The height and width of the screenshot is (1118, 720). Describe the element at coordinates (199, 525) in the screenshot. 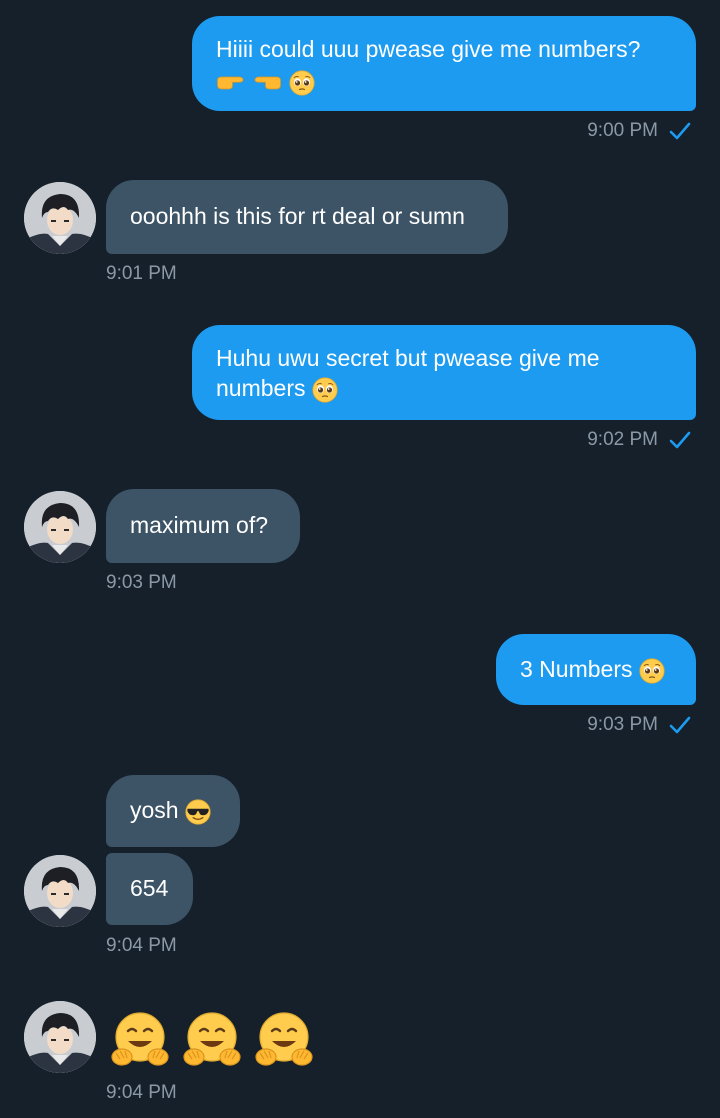

I see `message-text: maximum of?` at that location.